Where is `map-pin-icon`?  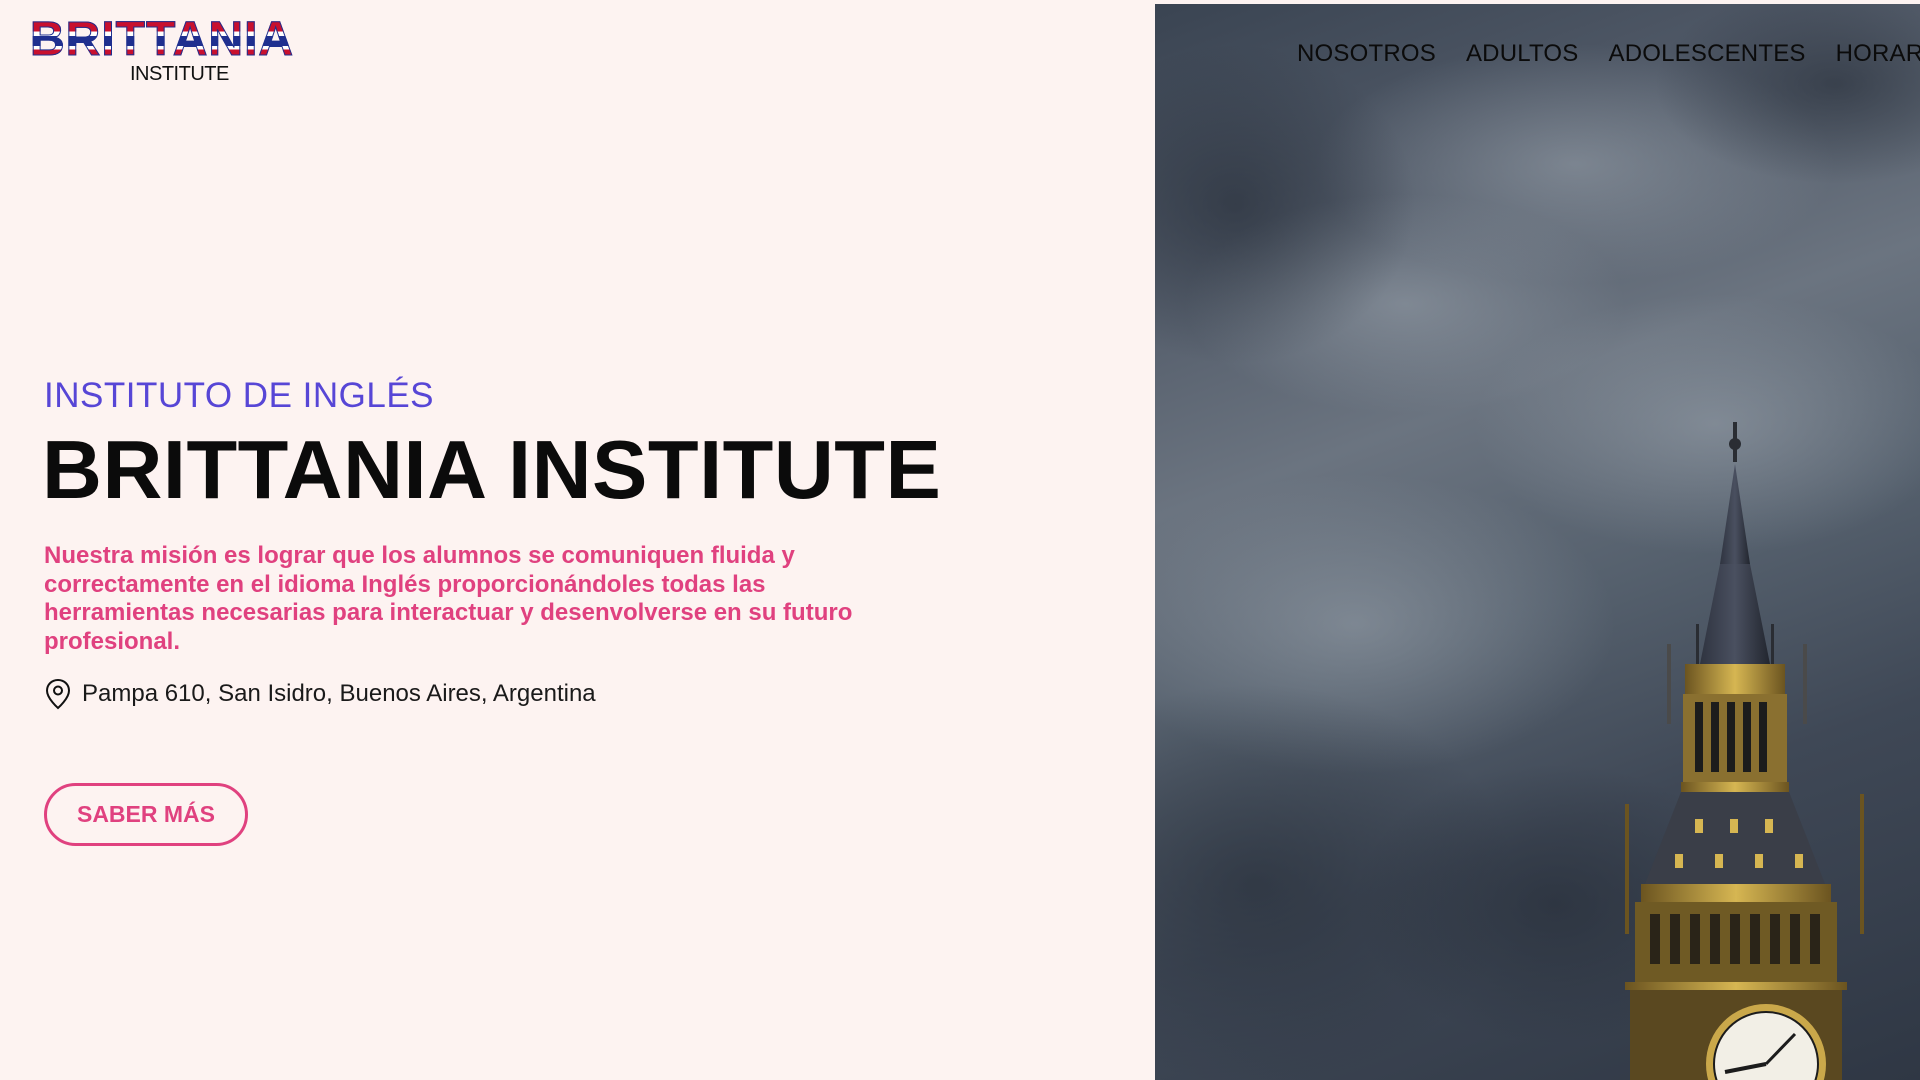 map-pin-icon is located at coordinates (58, 694).